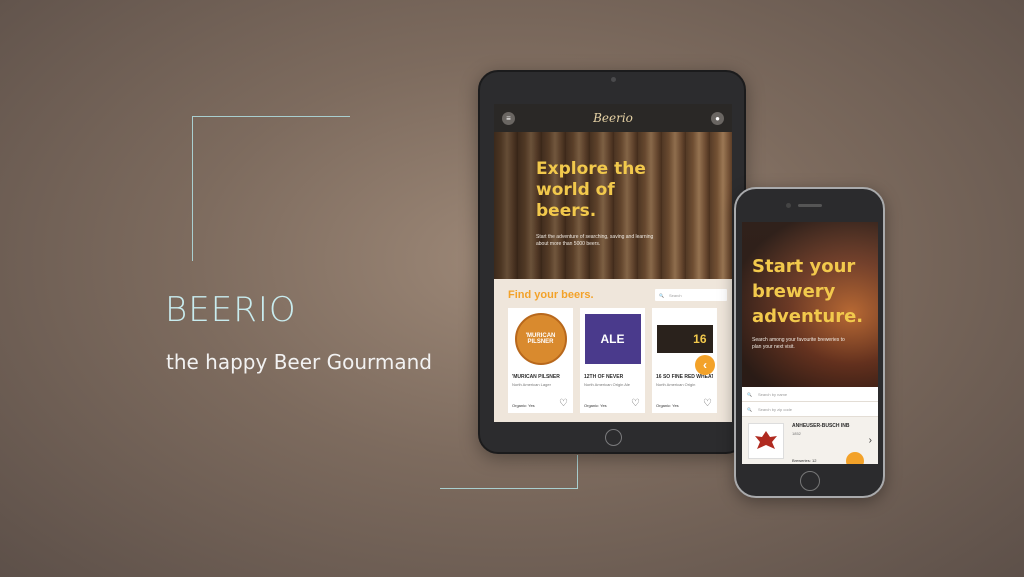 This screenshot has height=577, width=1024. Describe the element at coordinates (796, 433) in the screenshot. I see `brewery-year: 1852` at that location.